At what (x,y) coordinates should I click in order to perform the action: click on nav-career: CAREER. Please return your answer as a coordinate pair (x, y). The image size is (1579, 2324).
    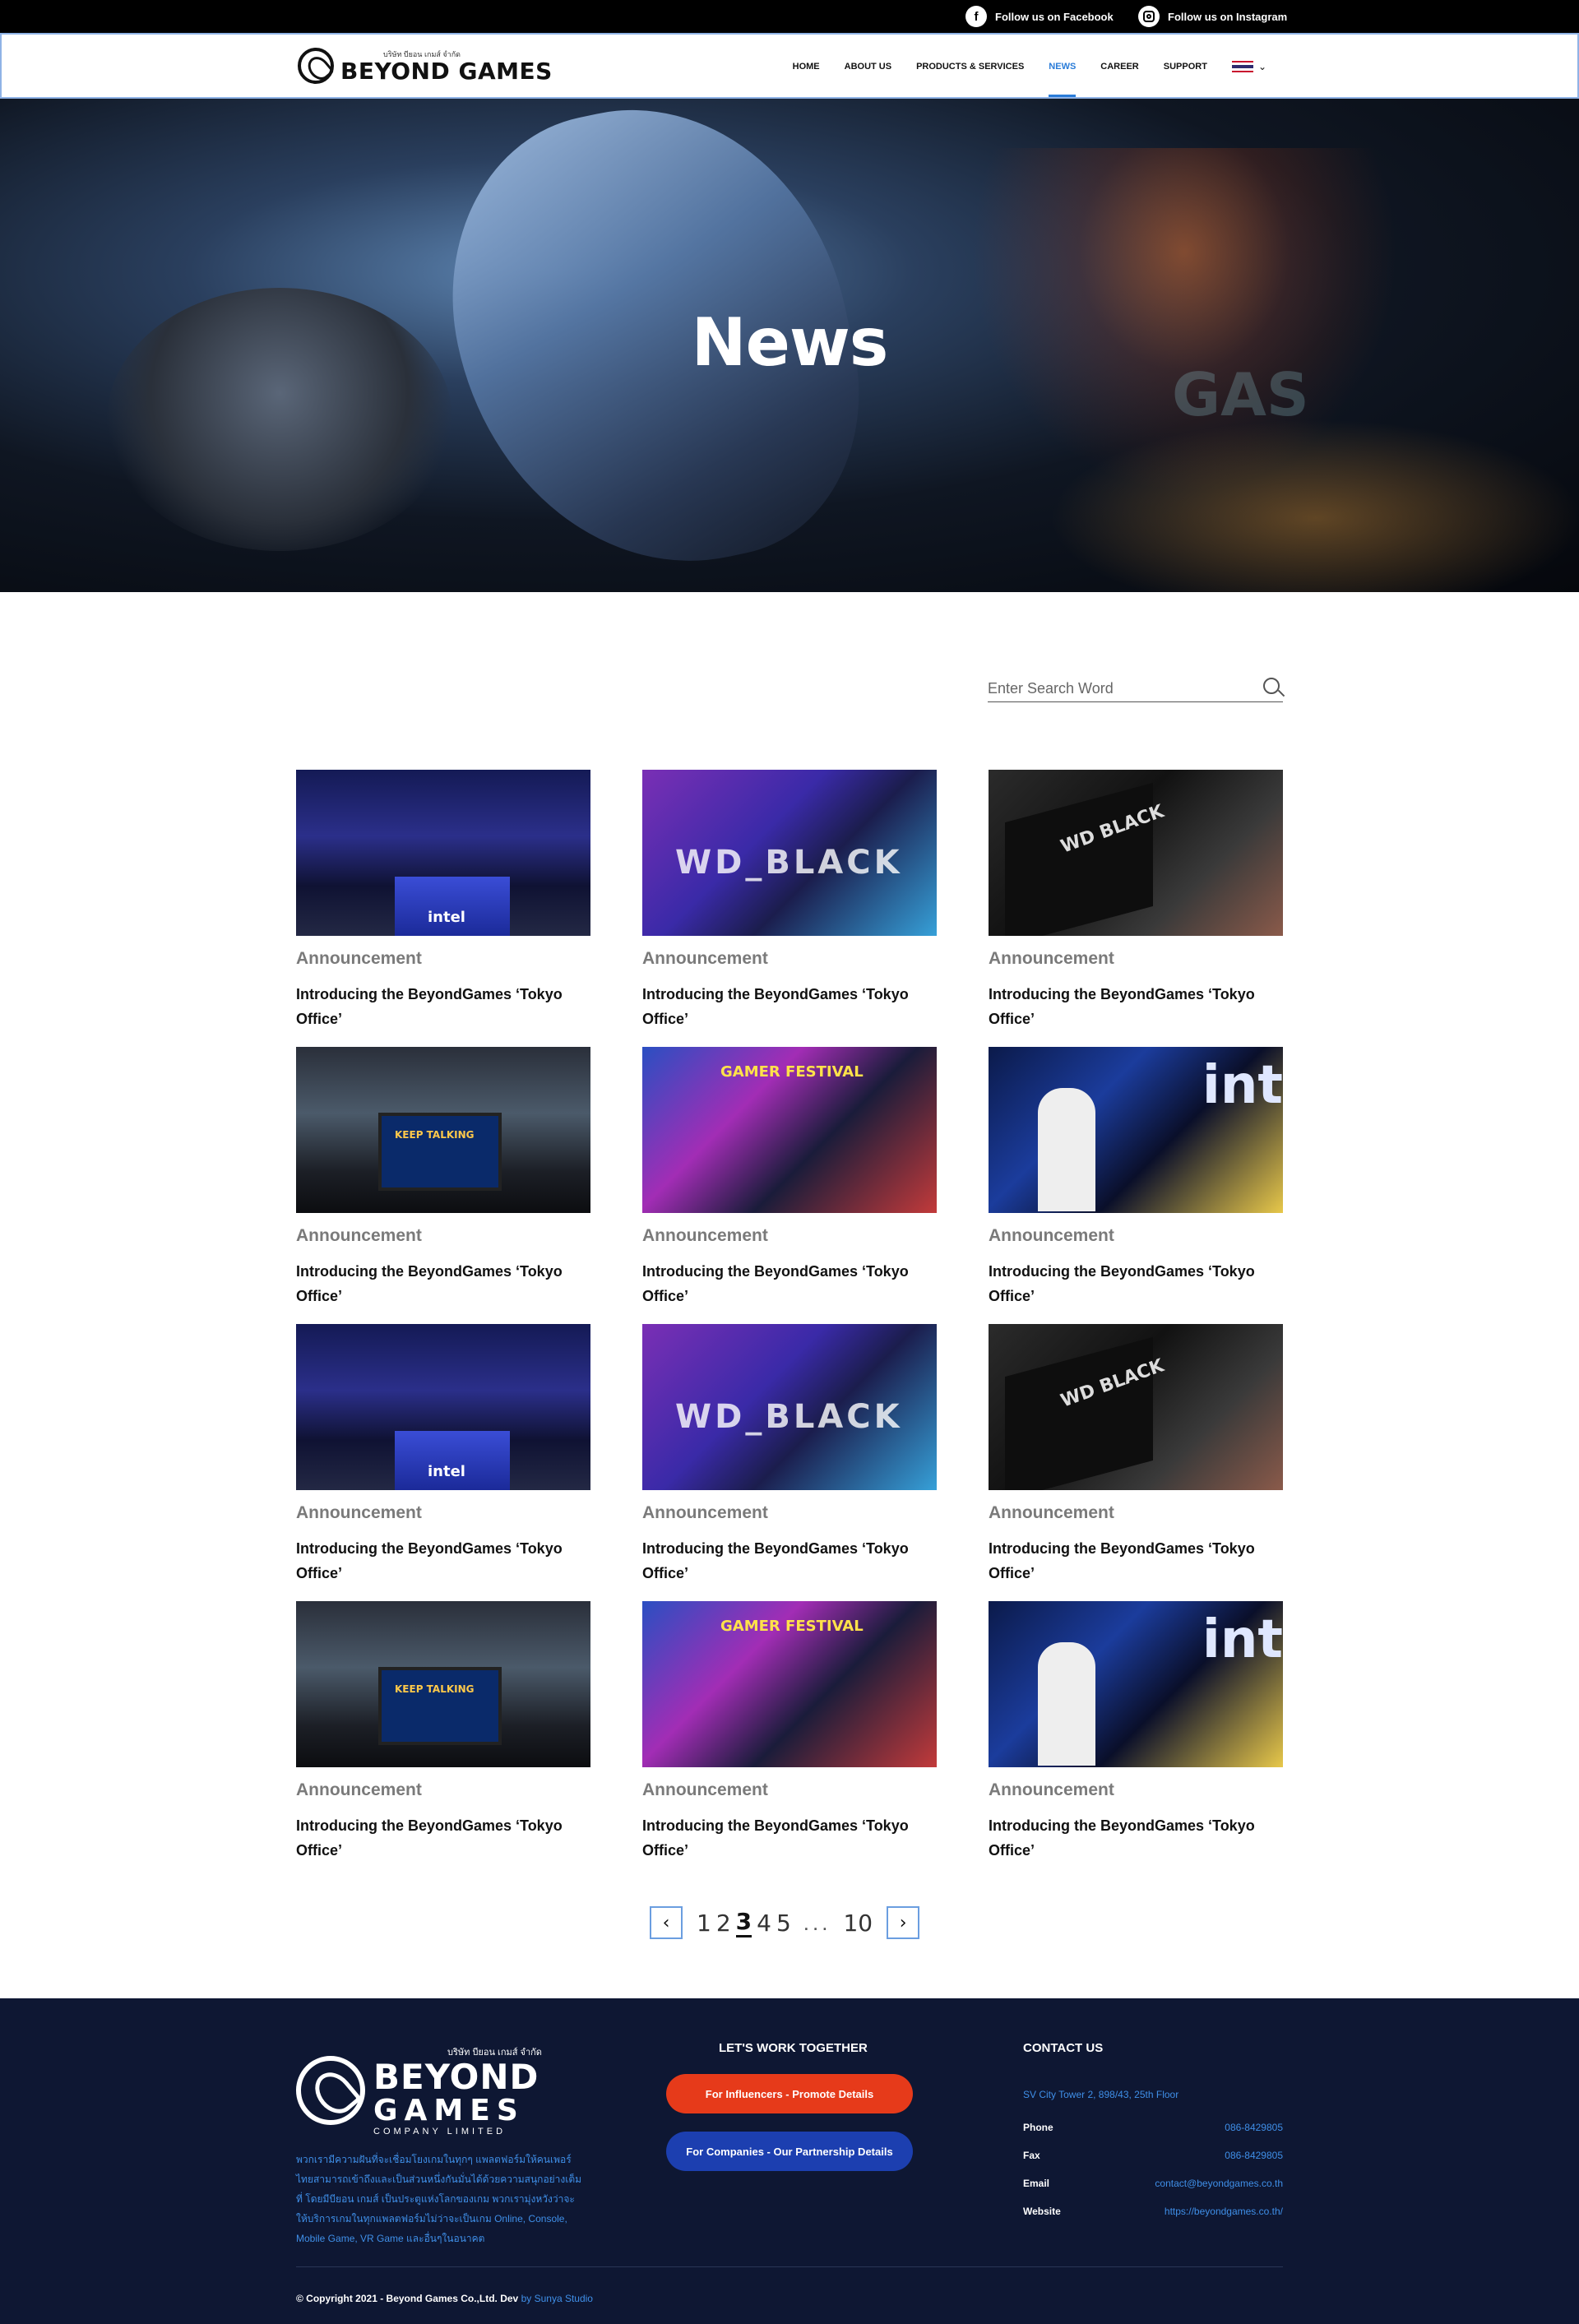
    Looking at the image, I should click on (1119, 67).